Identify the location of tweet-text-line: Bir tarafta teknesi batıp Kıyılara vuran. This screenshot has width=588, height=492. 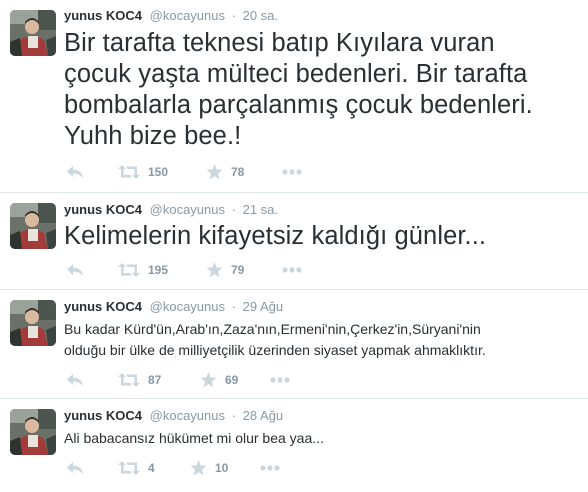
(279, 43).